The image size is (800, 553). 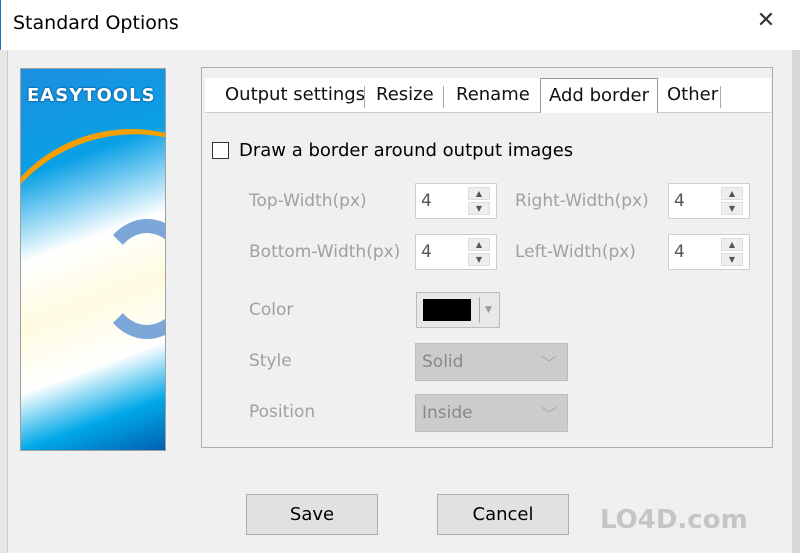 What do you see at coordinates (709, 201) in the screenshot?
I see `right-width-stepper: 4 ▲ ▼` at bounding box center [709, 201].